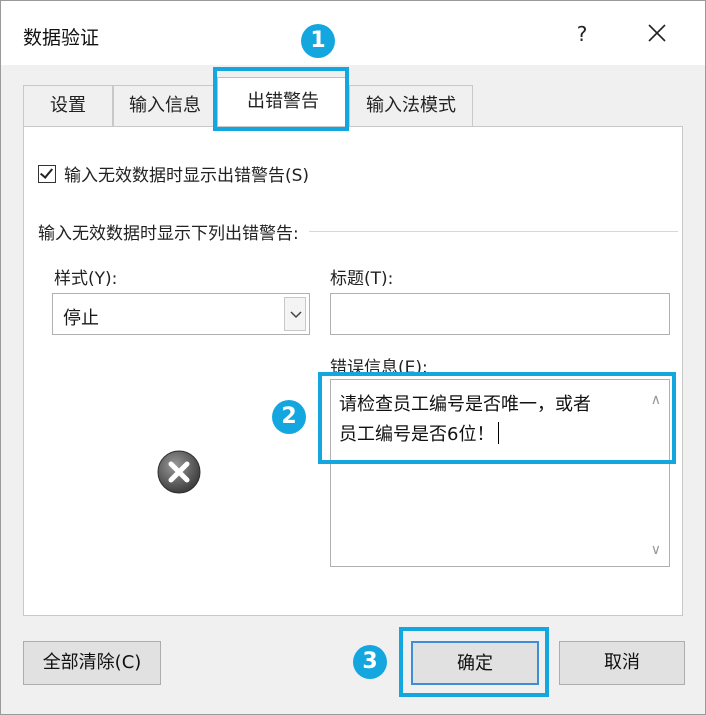 The width and height of the screenshot is (706, 715). What do you see at coordinates (181, 314) in the screenshot?
I see `style-select: 停止` at bounding box center [181, 314].